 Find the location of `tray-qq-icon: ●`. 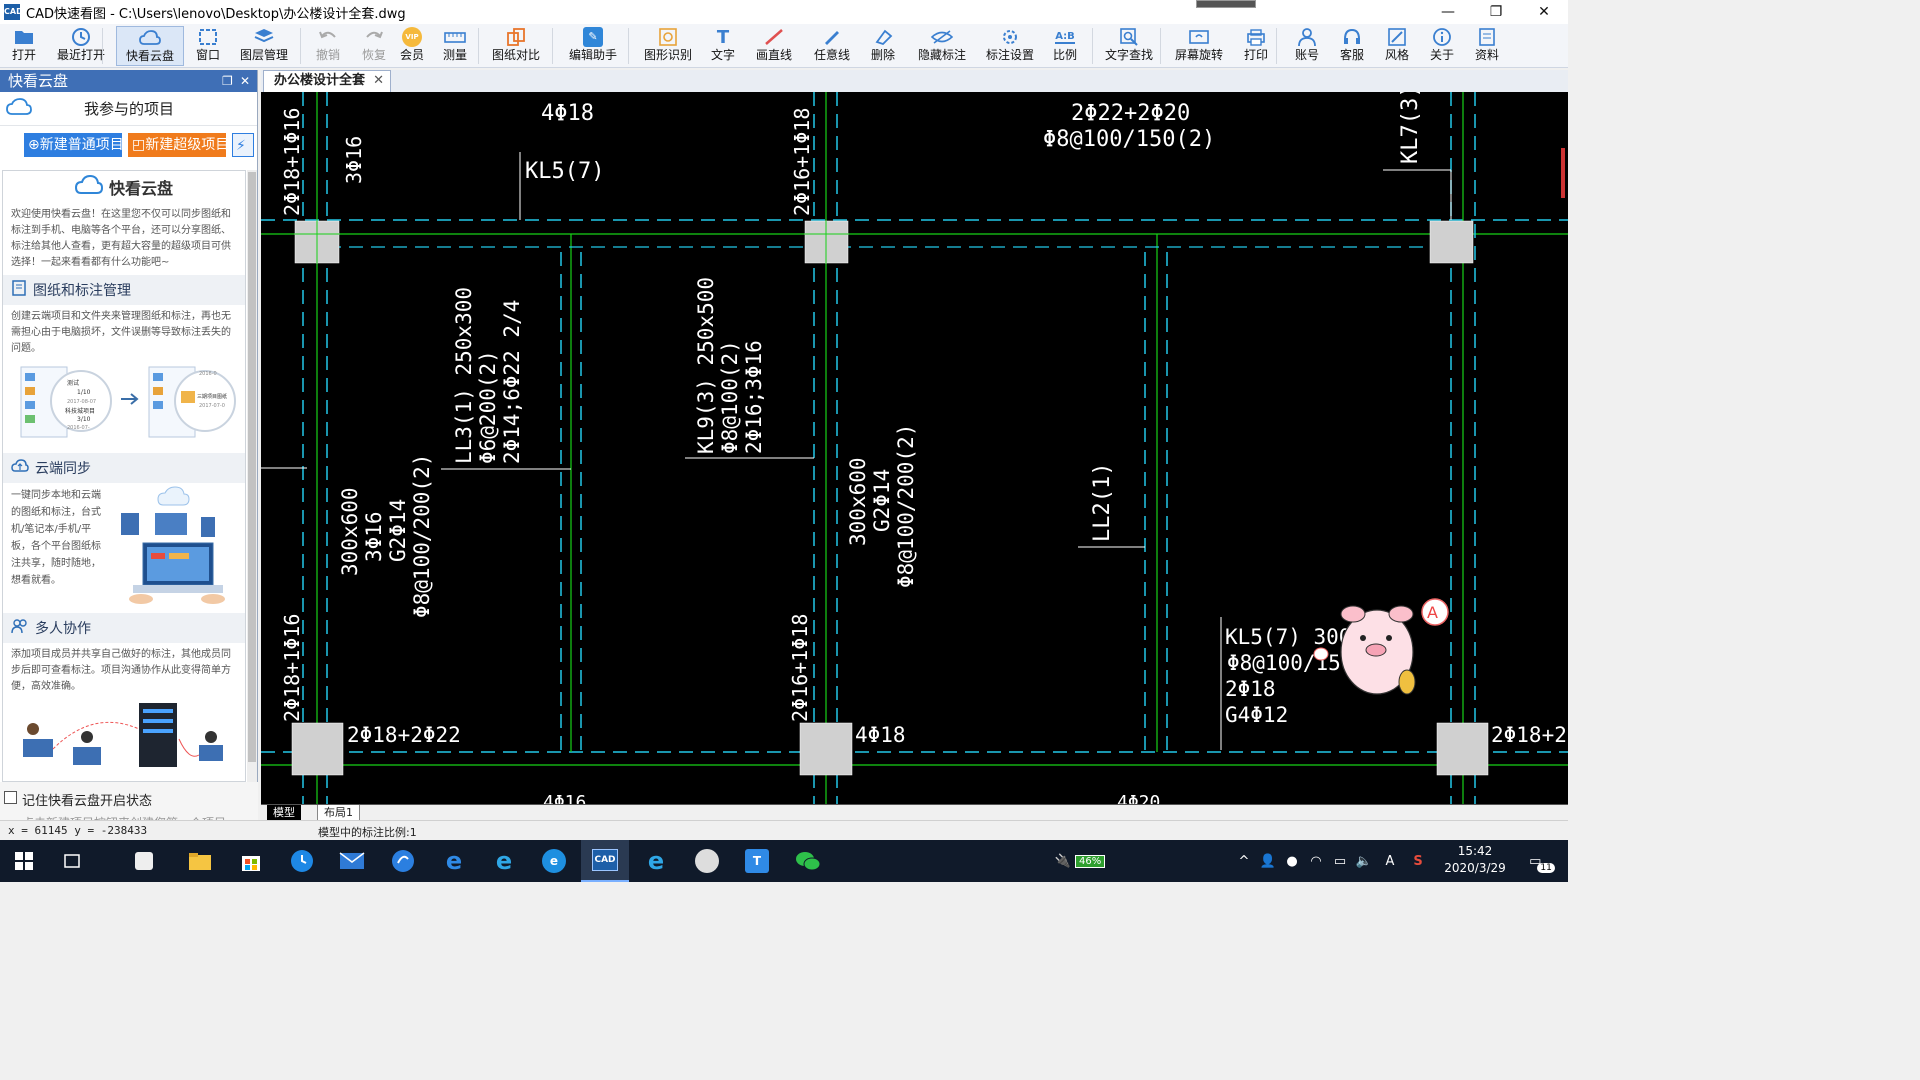

tray-qq-icon: ● is located at coordinates (1292, 861).